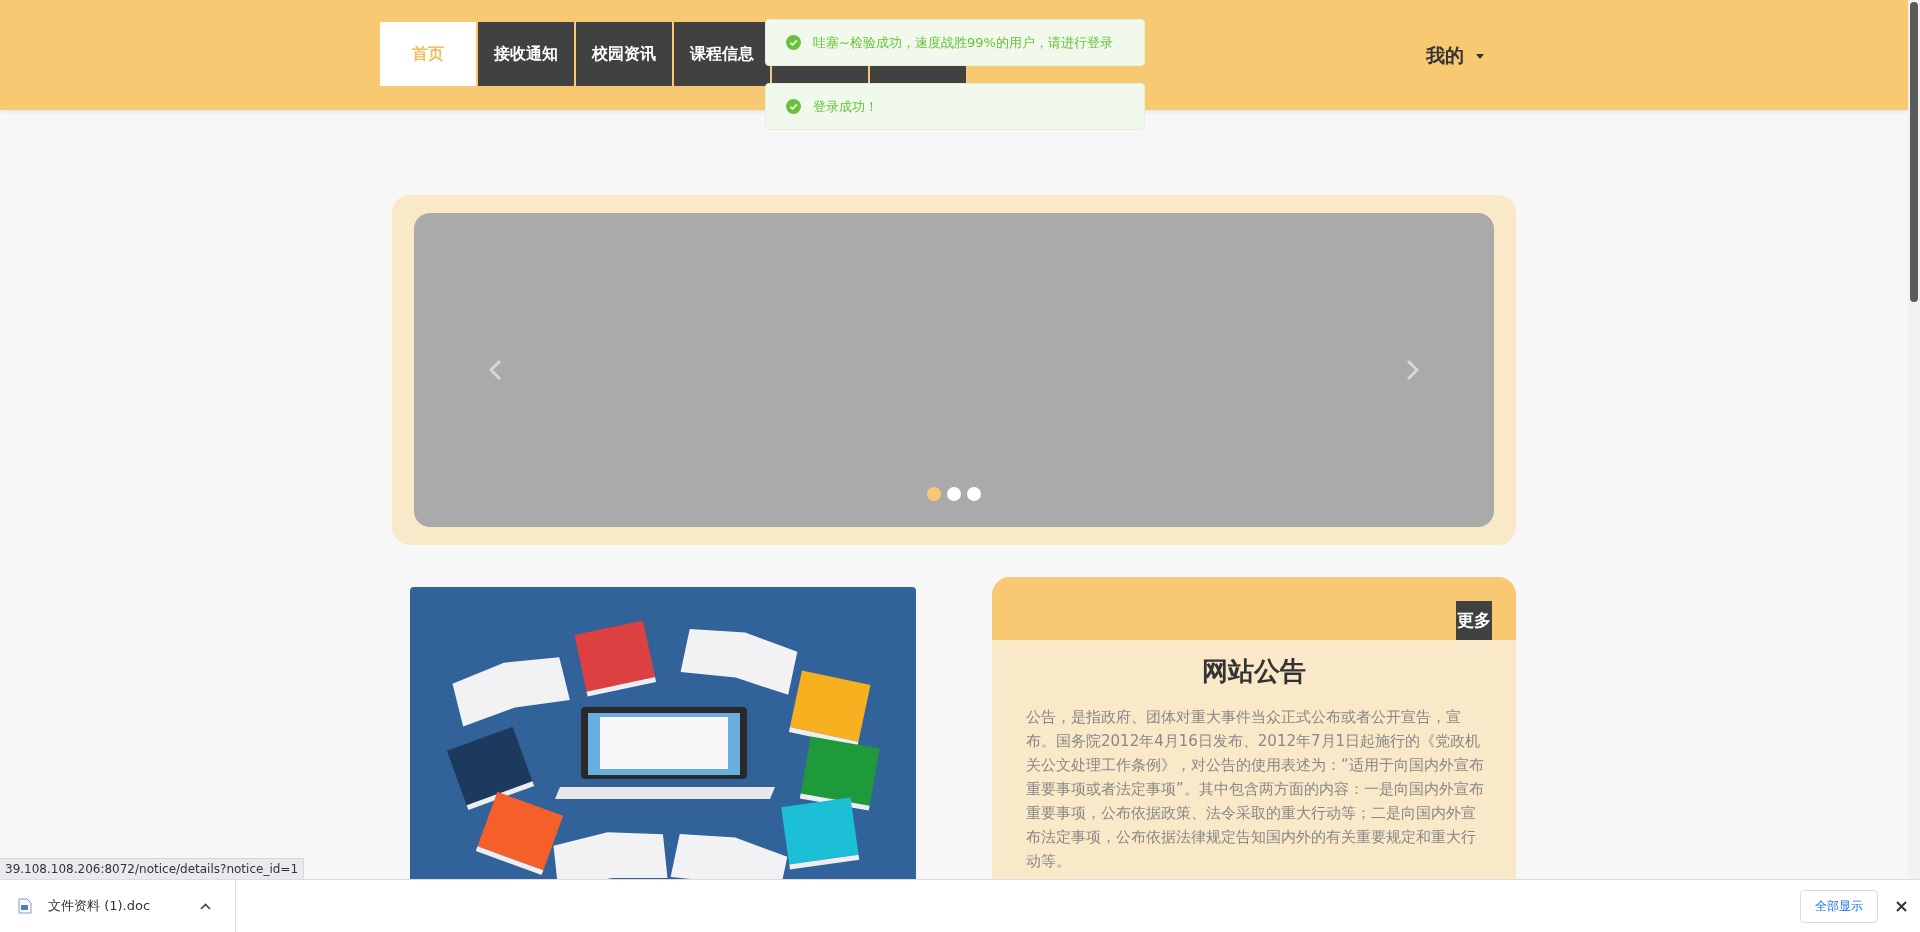 This screenshot has height=932, width=1920. What do you see at coordinates (116, 906) in the screenshot?
I see `download-file-name: 文件资料 (1).doc` at bounding box center [116, 906].